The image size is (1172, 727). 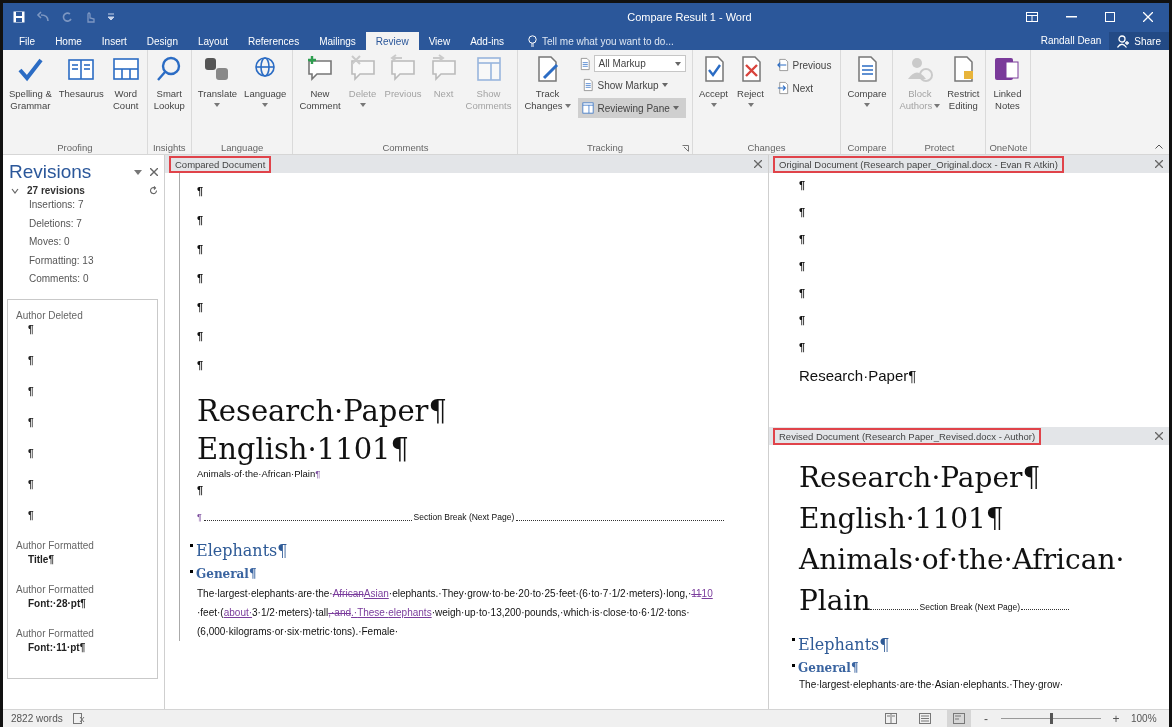 I want to click on group-label: Tracking, so click(x=604, y=147).